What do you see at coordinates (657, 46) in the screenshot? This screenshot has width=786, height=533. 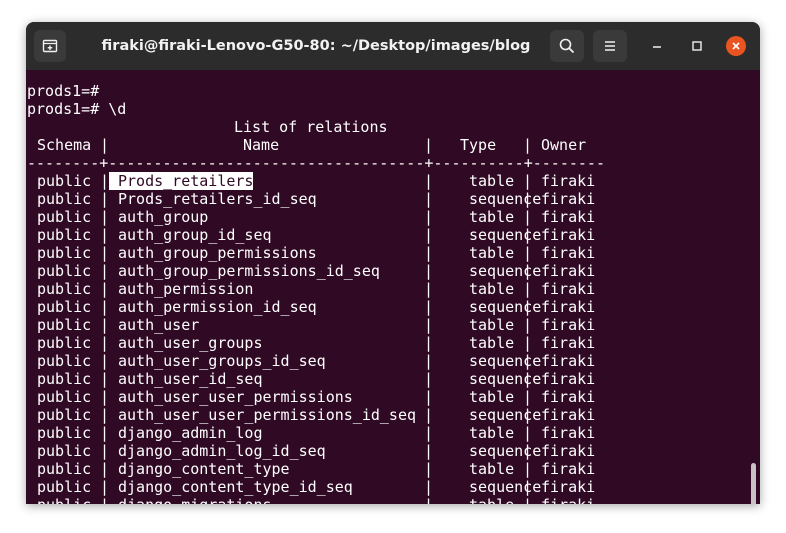 I see `minimize-button` at bounding box center [657, 46].